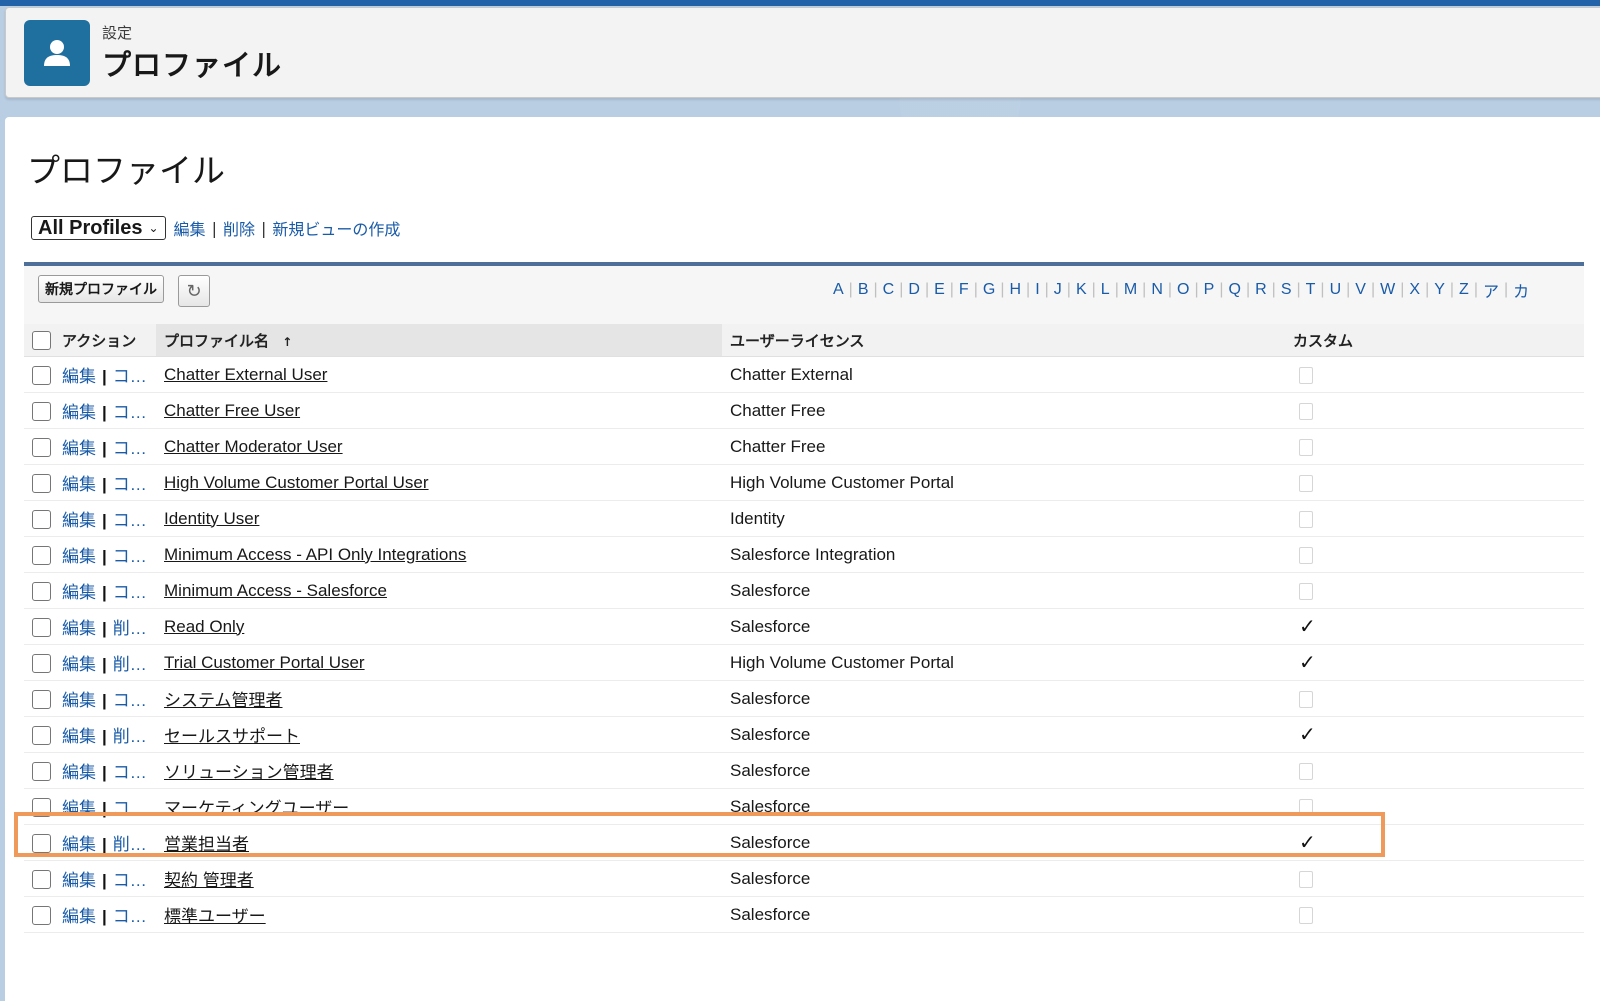  I want to click on profile-name-link: 標準ユーザー, so click(215, 916).